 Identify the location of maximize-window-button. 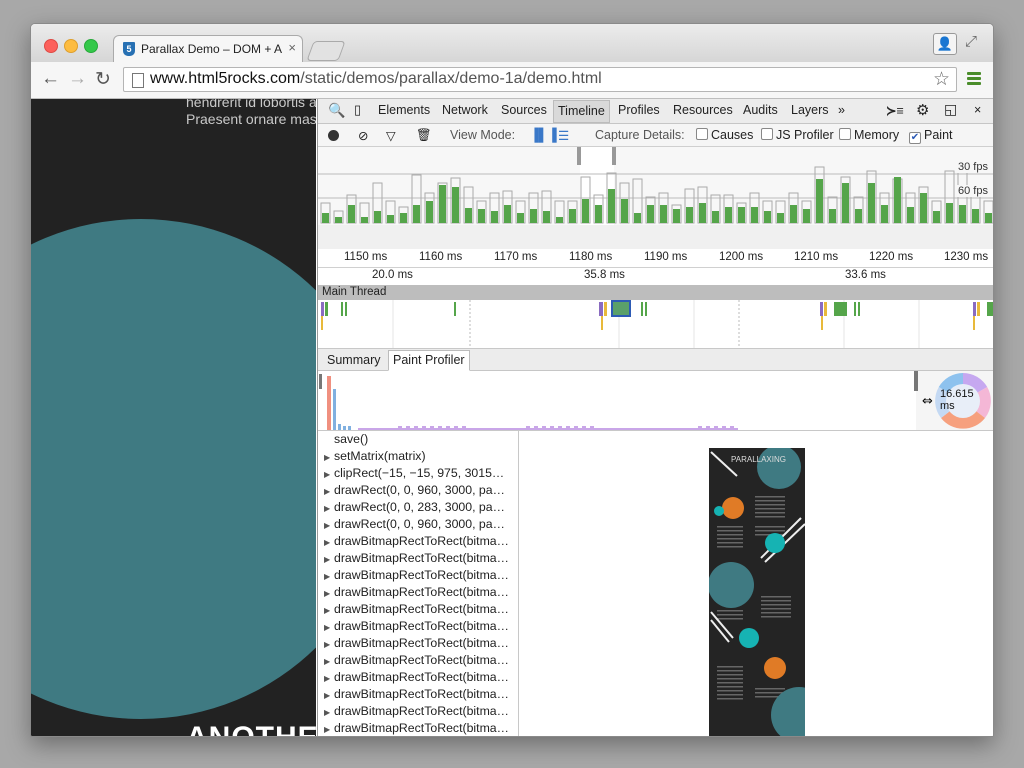
(91, 46).